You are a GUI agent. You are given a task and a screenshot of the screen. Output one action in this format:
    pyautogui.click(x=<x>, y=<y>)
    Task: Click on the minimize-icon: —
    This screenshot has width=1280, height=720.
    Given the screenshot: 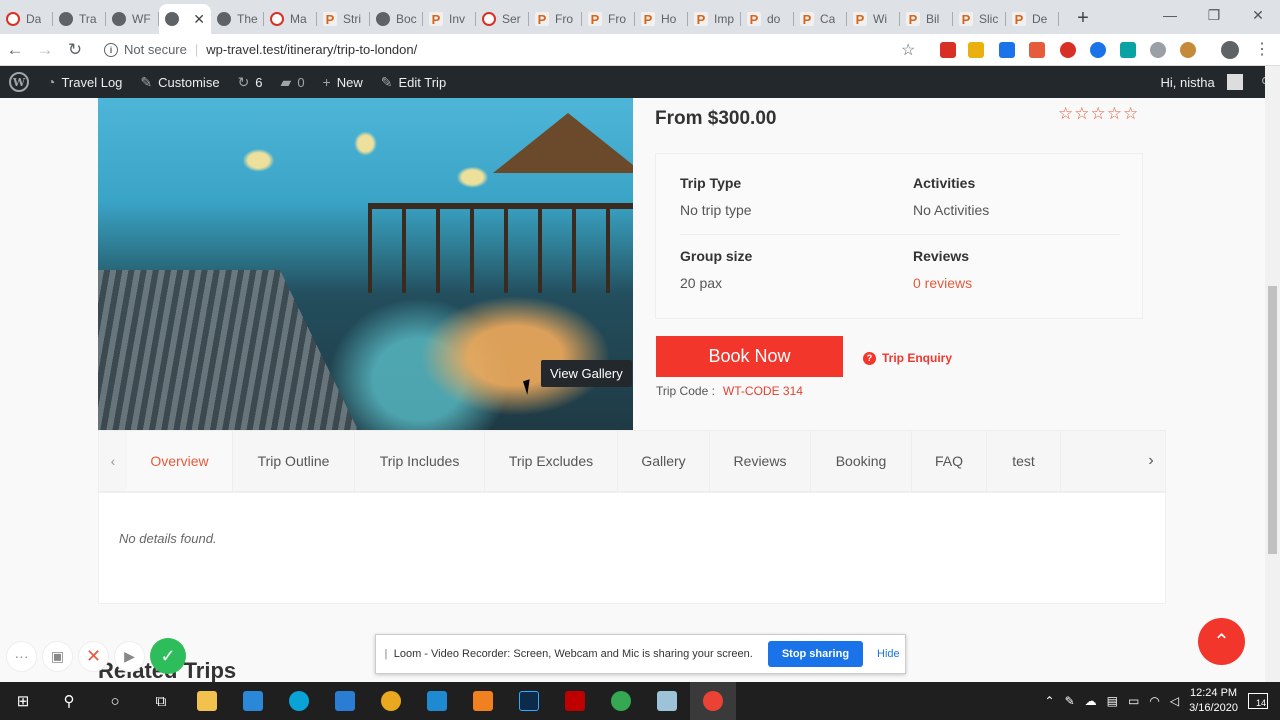 What is the action you would take?
    pyautogui.click(x=1170, y=15)
    